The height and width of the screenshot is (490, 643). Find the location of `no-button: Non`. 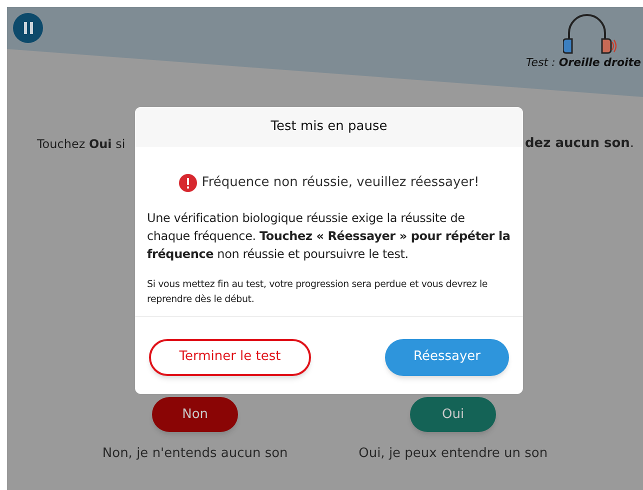

no-button: Non is located at coordinates (195, 414).